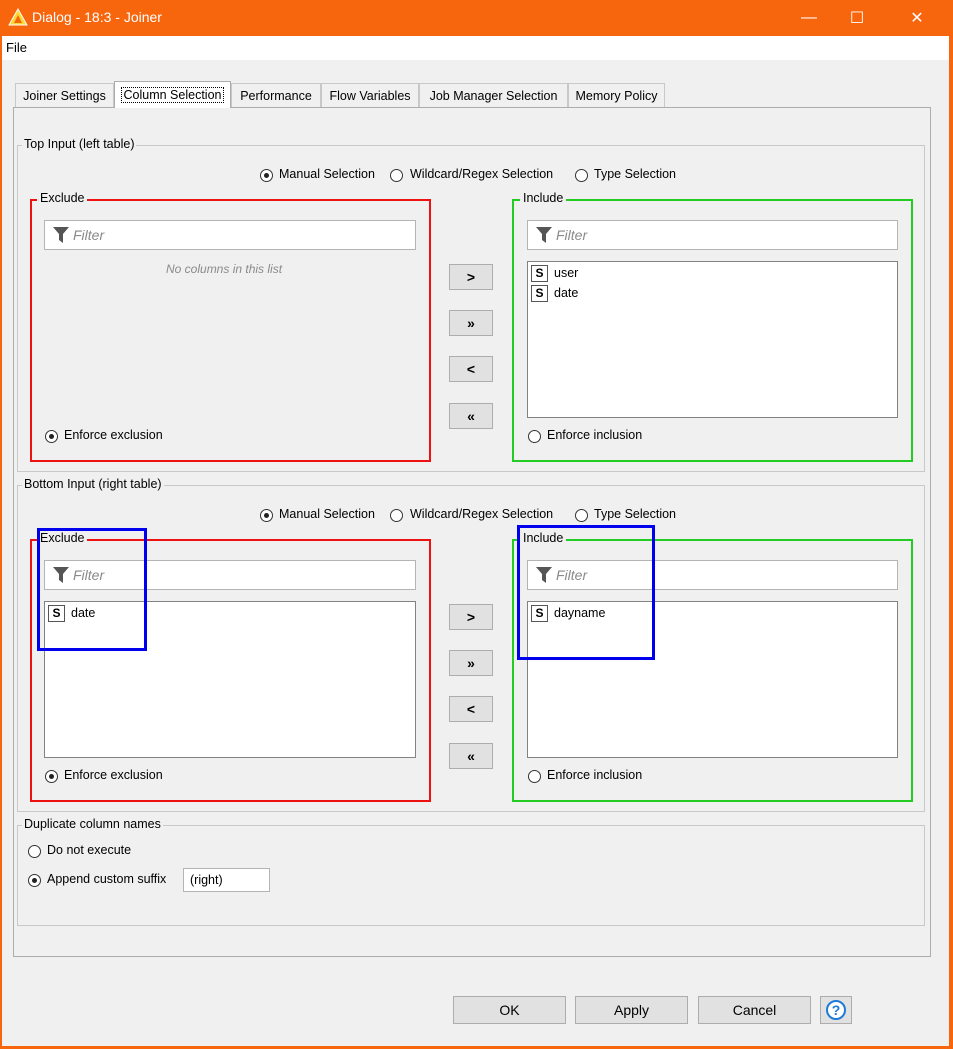 The image size is (953, 1049). What do you see at coordinates (93, 484) in the screenshot?
I see `bottom-input-title: Bottom Input (right table)` at bounding box center [93, 484].